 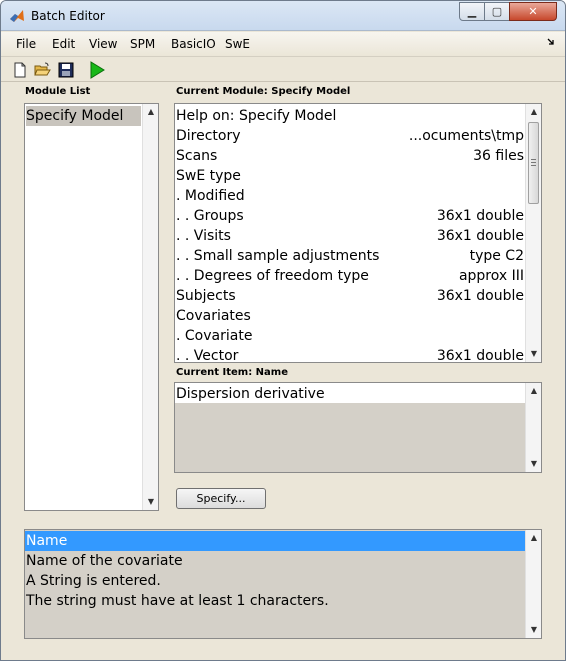 I want to click on matlab-logo-icon, so click(x=17, y=16).